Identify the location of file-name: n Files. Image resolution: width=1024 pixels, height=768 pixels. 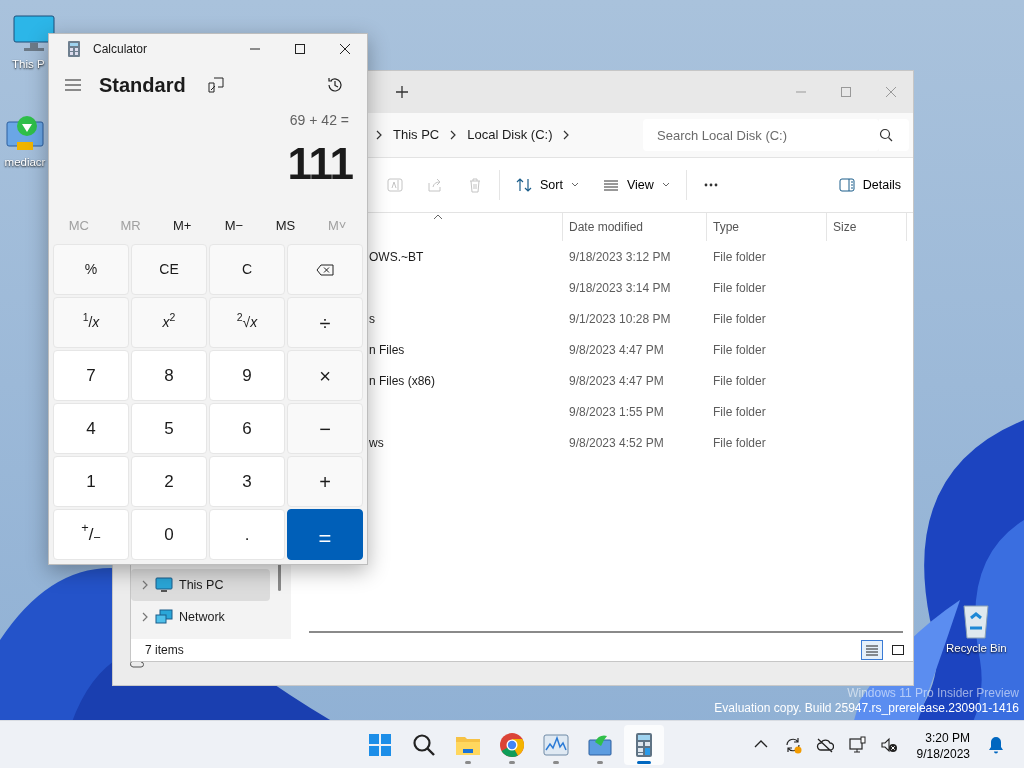
(387, 349).